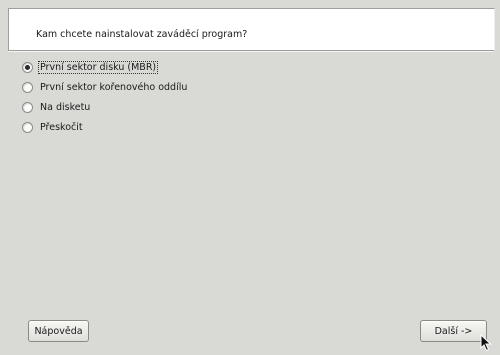 Image resolution: width=500 pixels, height=355 pixels. What do you see at coordinates (105, 107) in the screenshot?
I see `option-floppy: Na disketu` at bounding box center [105, 107].